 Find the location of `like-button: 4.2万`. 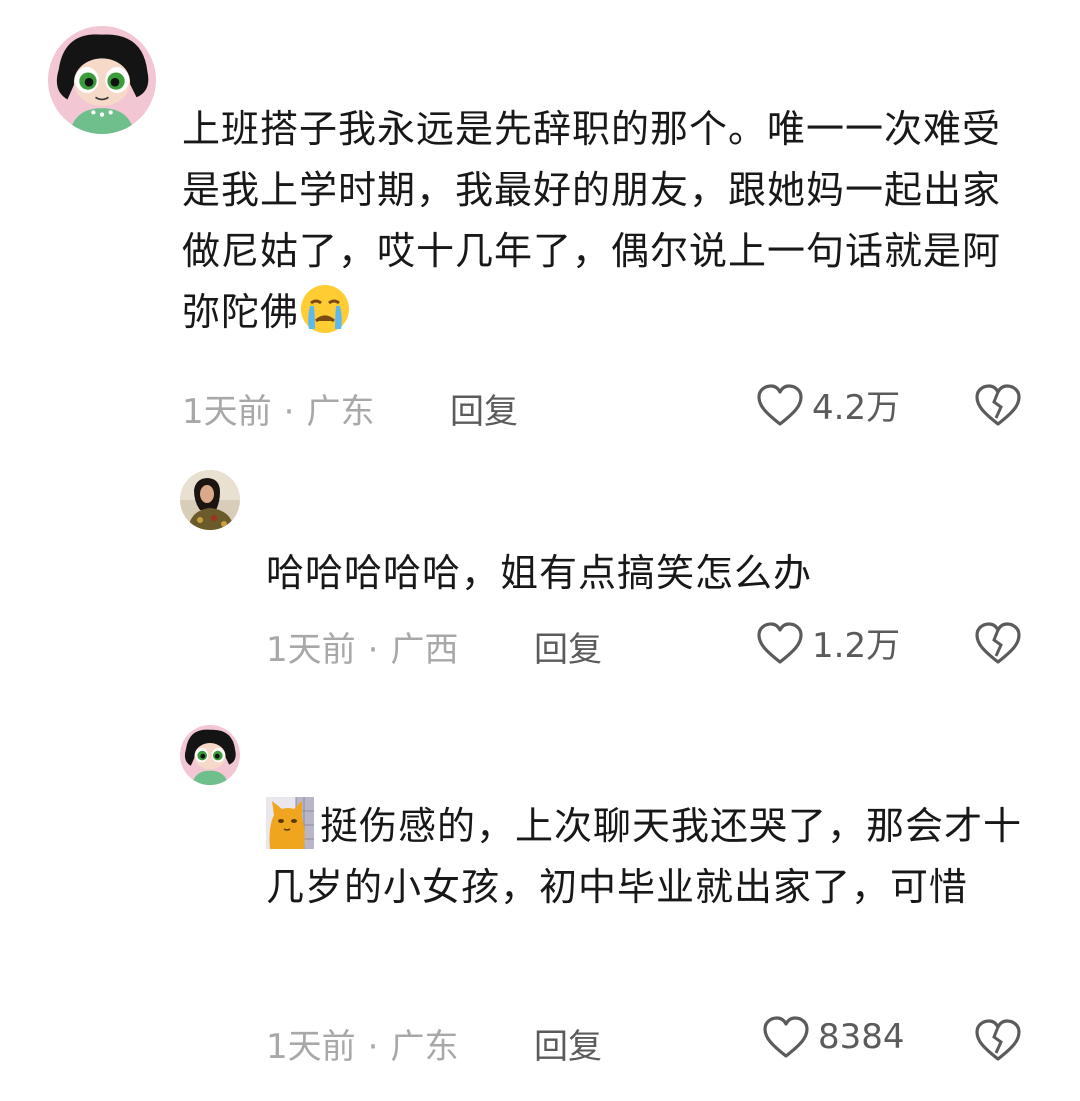

like-button: 4.2万 is located at coordinates (828, 404).